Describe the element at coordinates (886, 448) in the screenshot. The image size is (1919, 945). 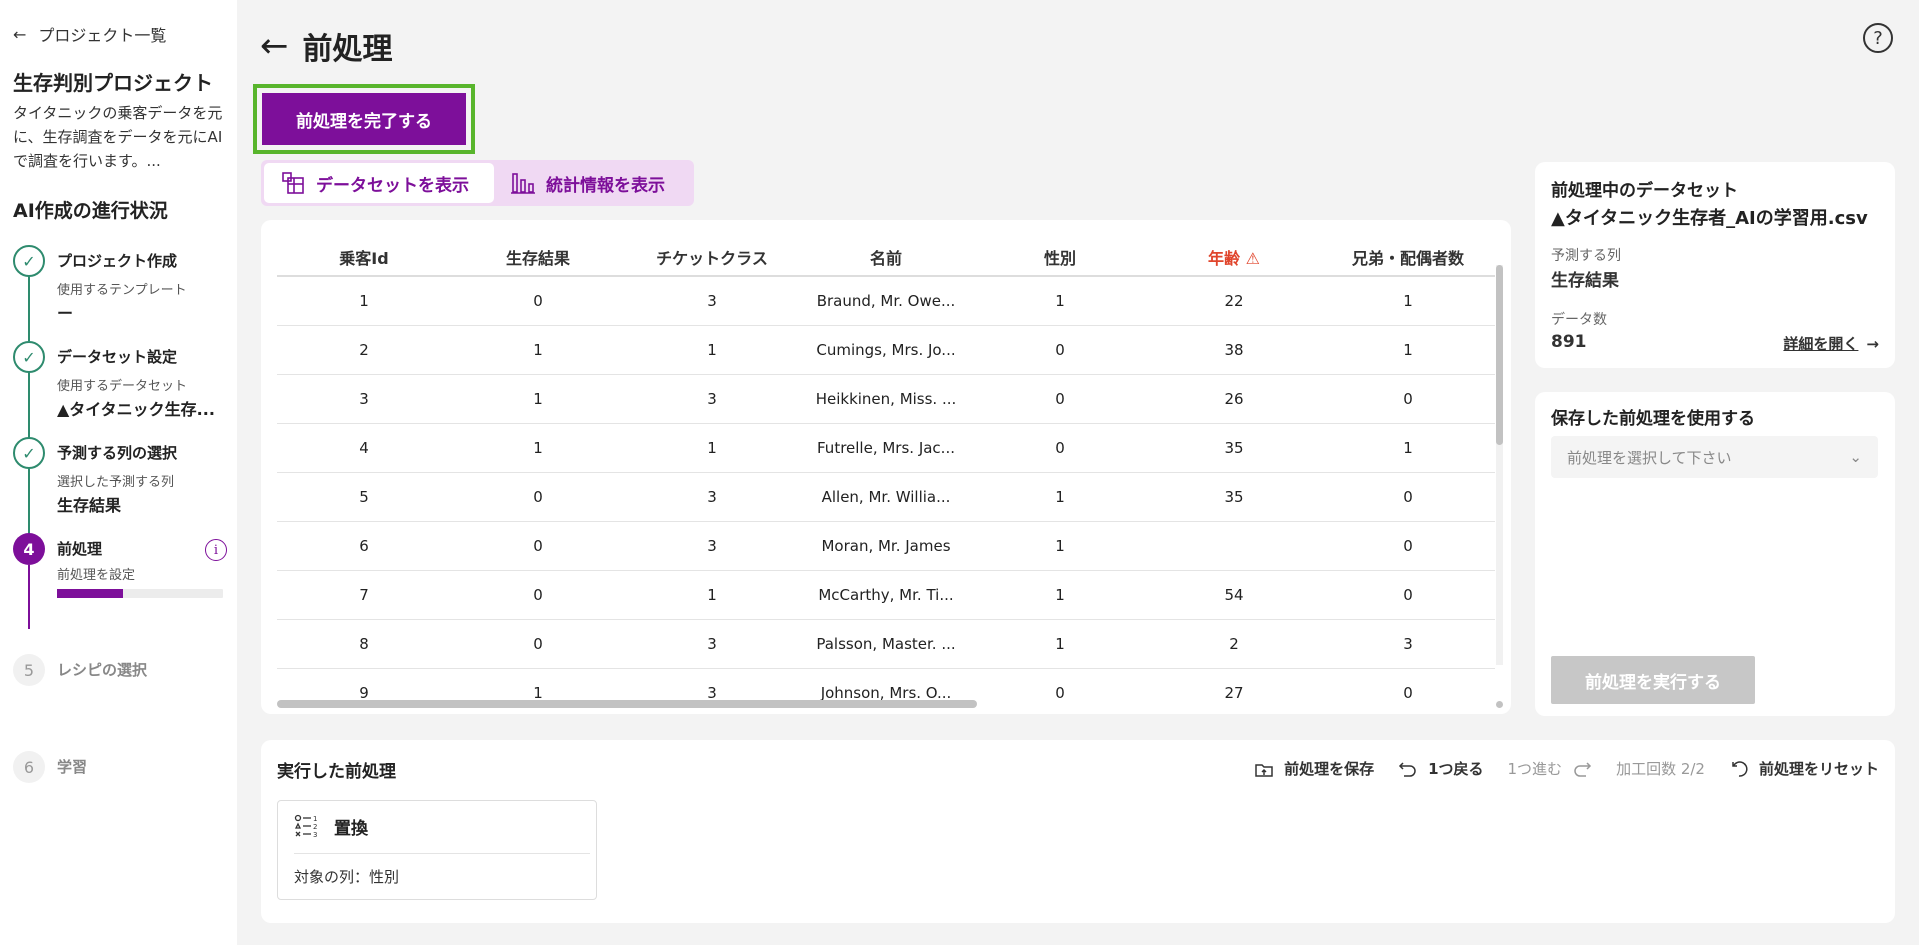
I see `table-row: 4 1 1 Futrelle, Mrs. Jac... 0 35 1` at that location.